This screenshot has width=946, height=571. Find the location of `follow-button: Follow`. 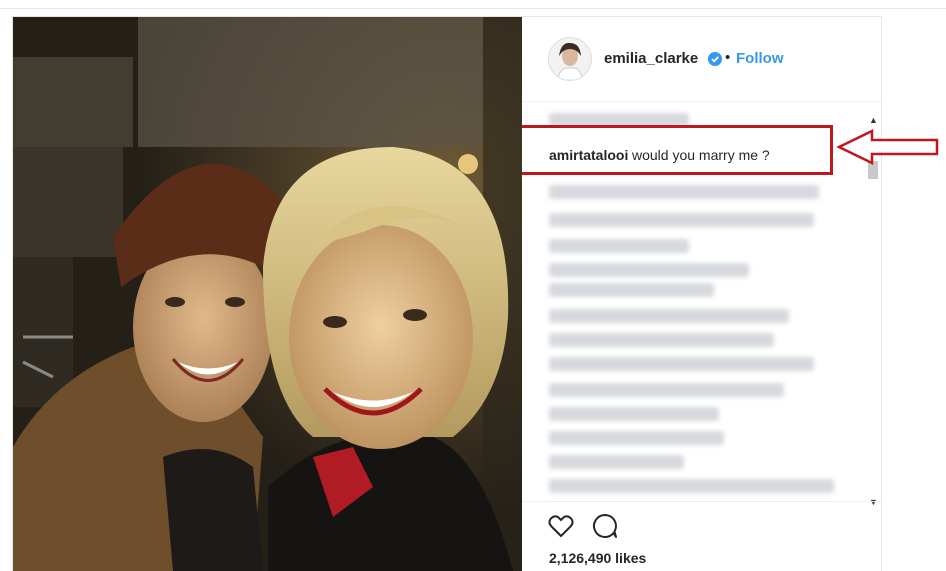

follow-button: Follow is located at coordinates (760, 58).